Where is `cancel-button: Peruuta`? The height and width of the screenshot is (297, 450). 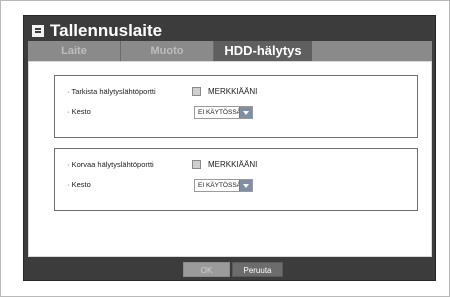
cancel-button: Peruuta is located at coordinates (257, 269).